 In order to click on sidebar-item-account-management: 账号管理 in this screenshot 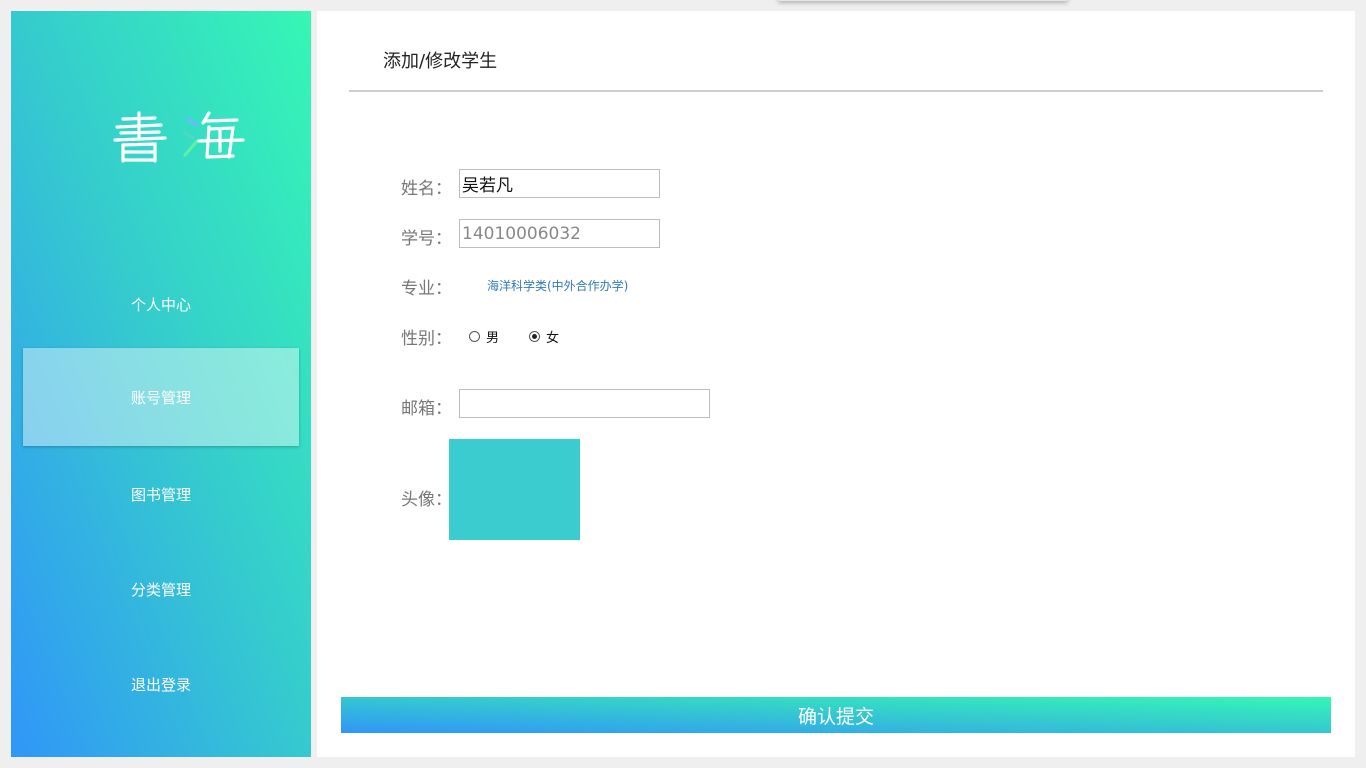, I will do `click(161, 397)`.